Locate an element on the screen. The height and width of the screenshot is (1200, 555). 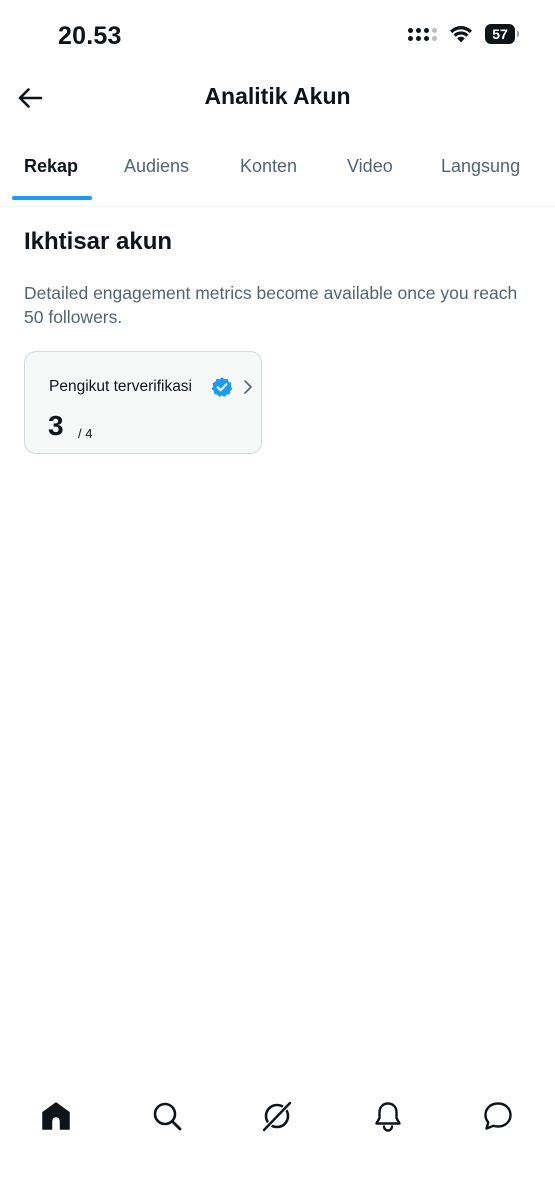
chevron-right-icon is located at coordinates (248, 387).